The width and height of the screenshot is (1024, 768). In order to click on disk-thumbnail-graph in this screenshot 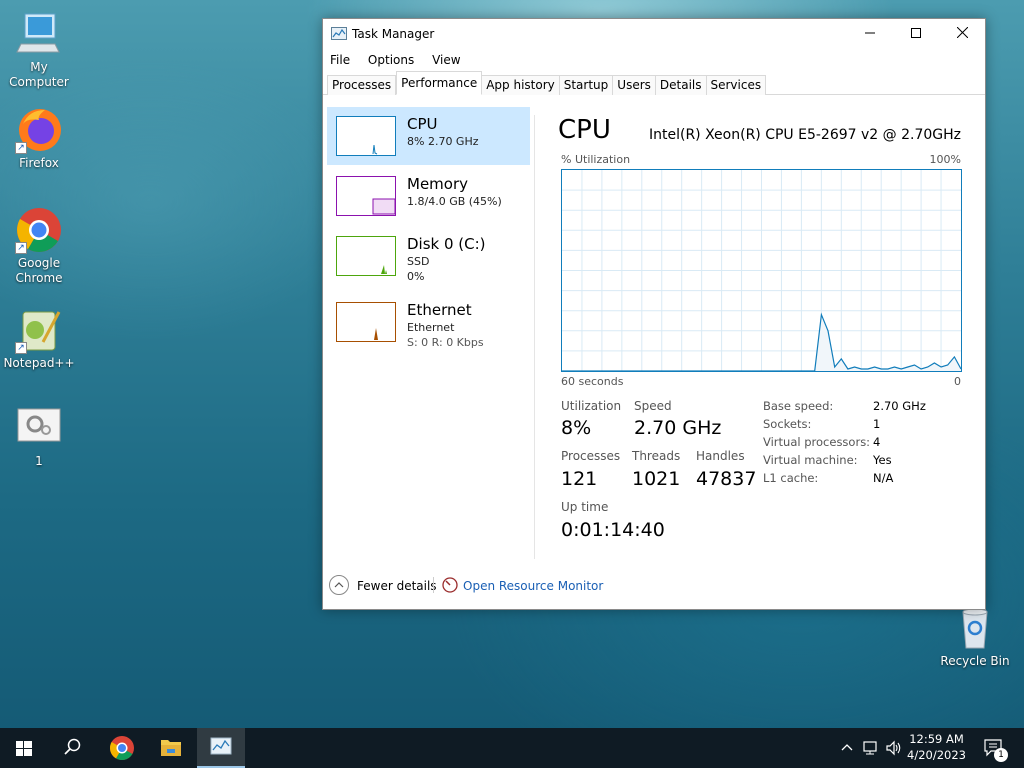, I will do `click(366, 256)`.